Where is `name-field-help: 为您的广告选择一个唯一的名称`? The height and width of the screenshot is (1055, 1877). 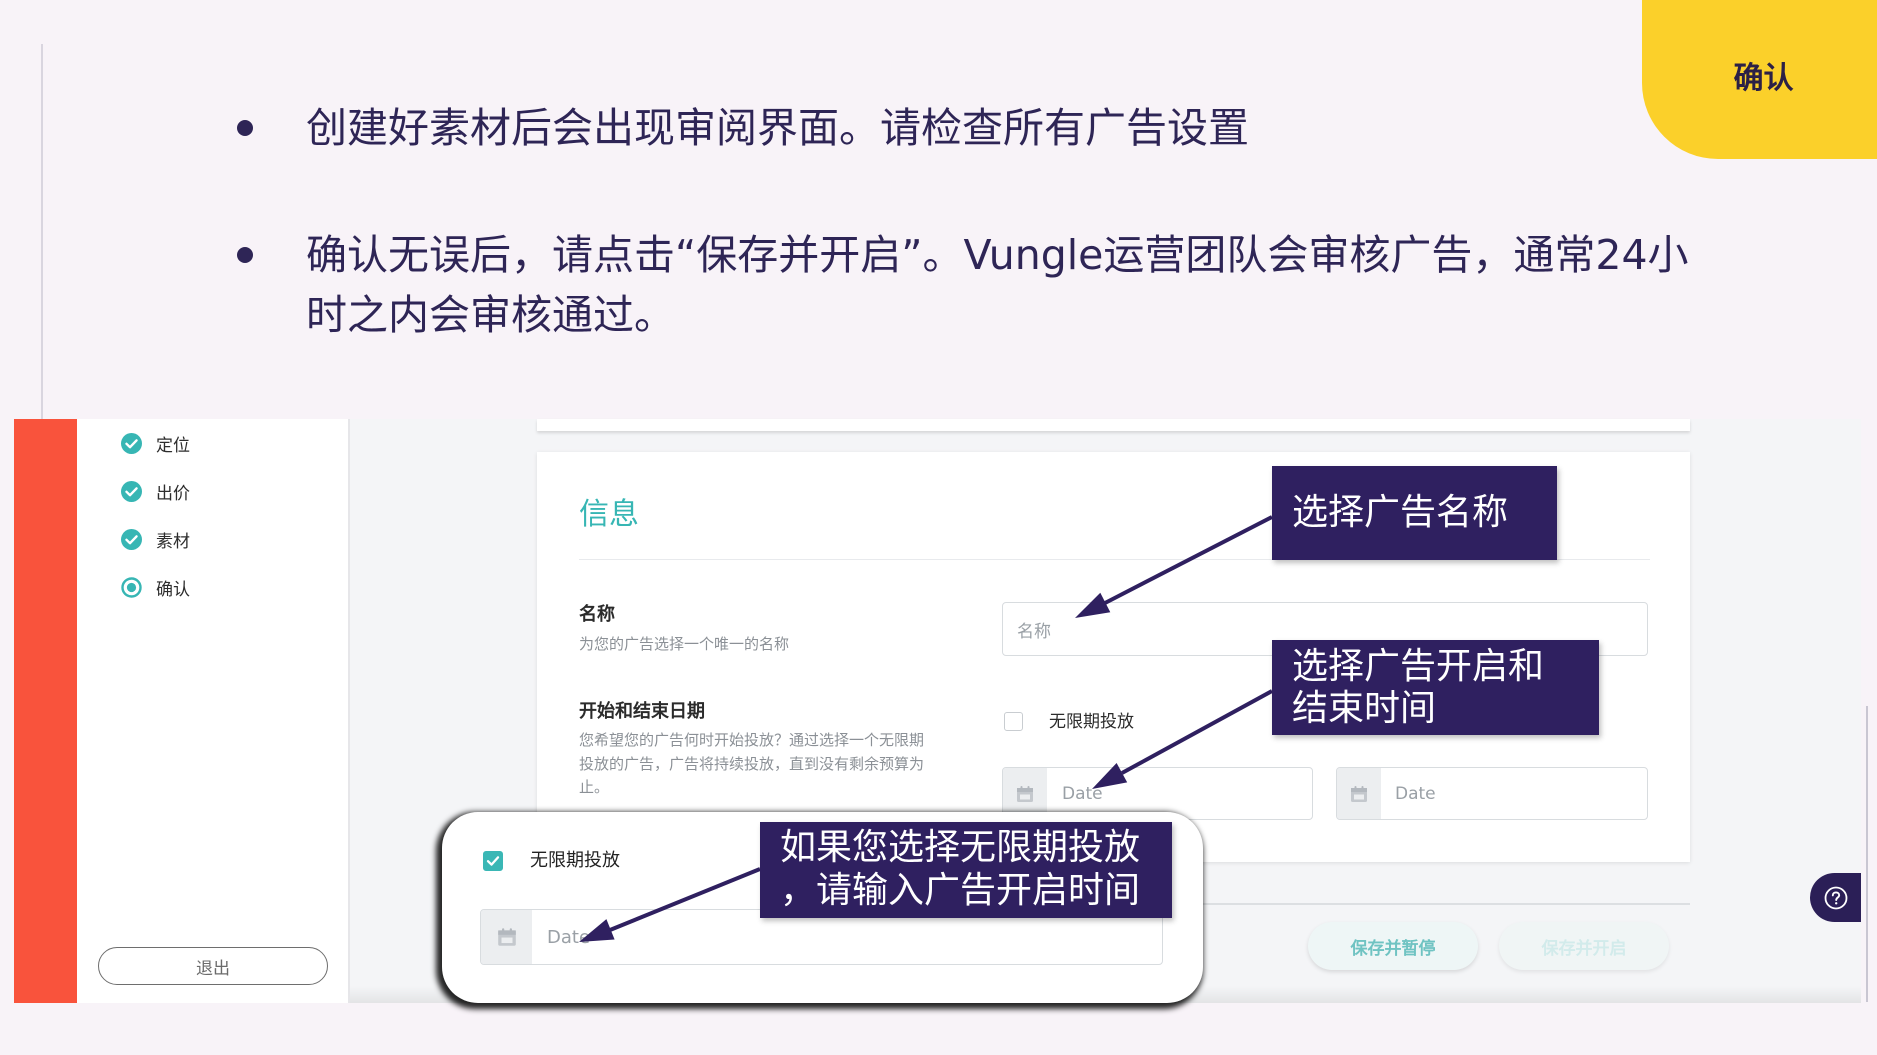 name-field-help: 为您的广告选择一个唯一的名称 is located at coordinates (684, 645).